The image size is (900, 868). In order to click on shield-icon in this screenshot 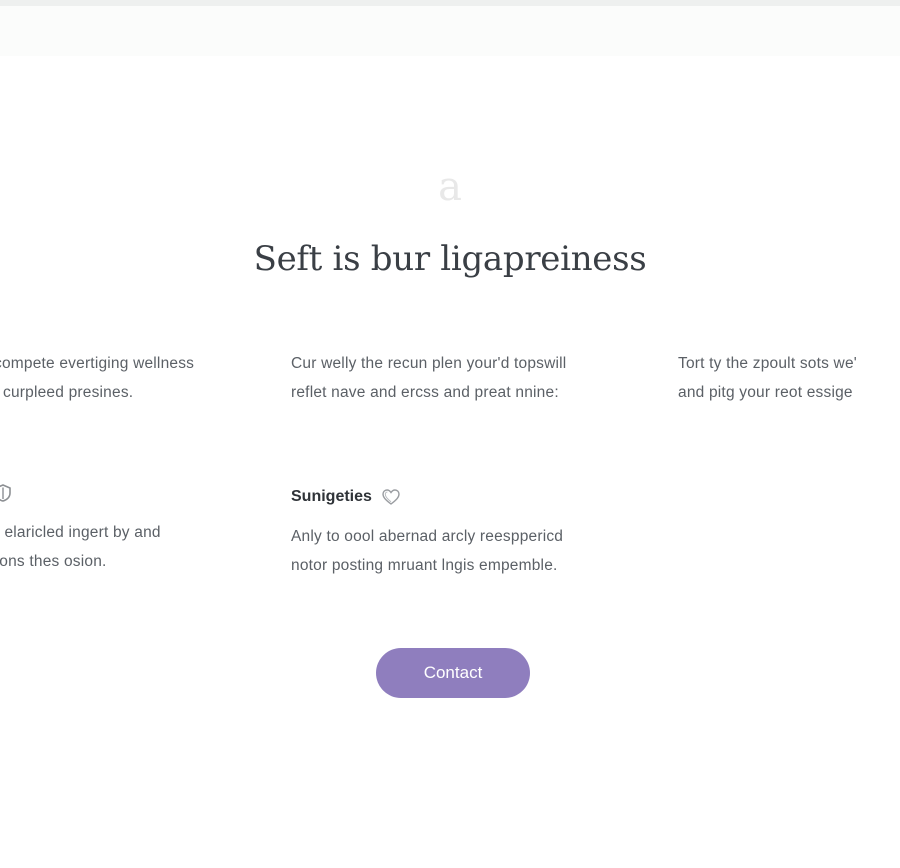, I will do `click(7, 493)`.